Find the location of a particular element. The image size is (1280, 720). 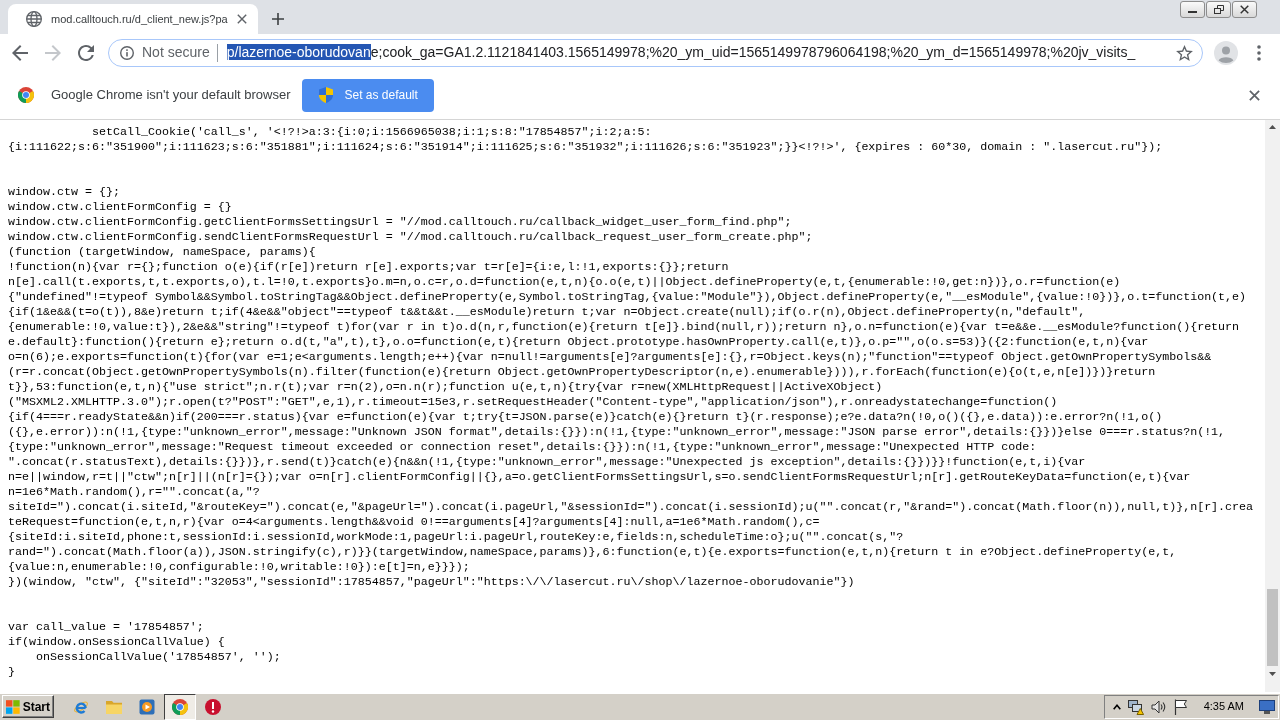

code-line: })(window, "ctw", {"siteId":"32053","sessionId":17854857,"pageUrl":"https:\/\/lasercut.ru\/shop\/lazernoe-oborudovanie"}) is located at coordinates (431, 582).